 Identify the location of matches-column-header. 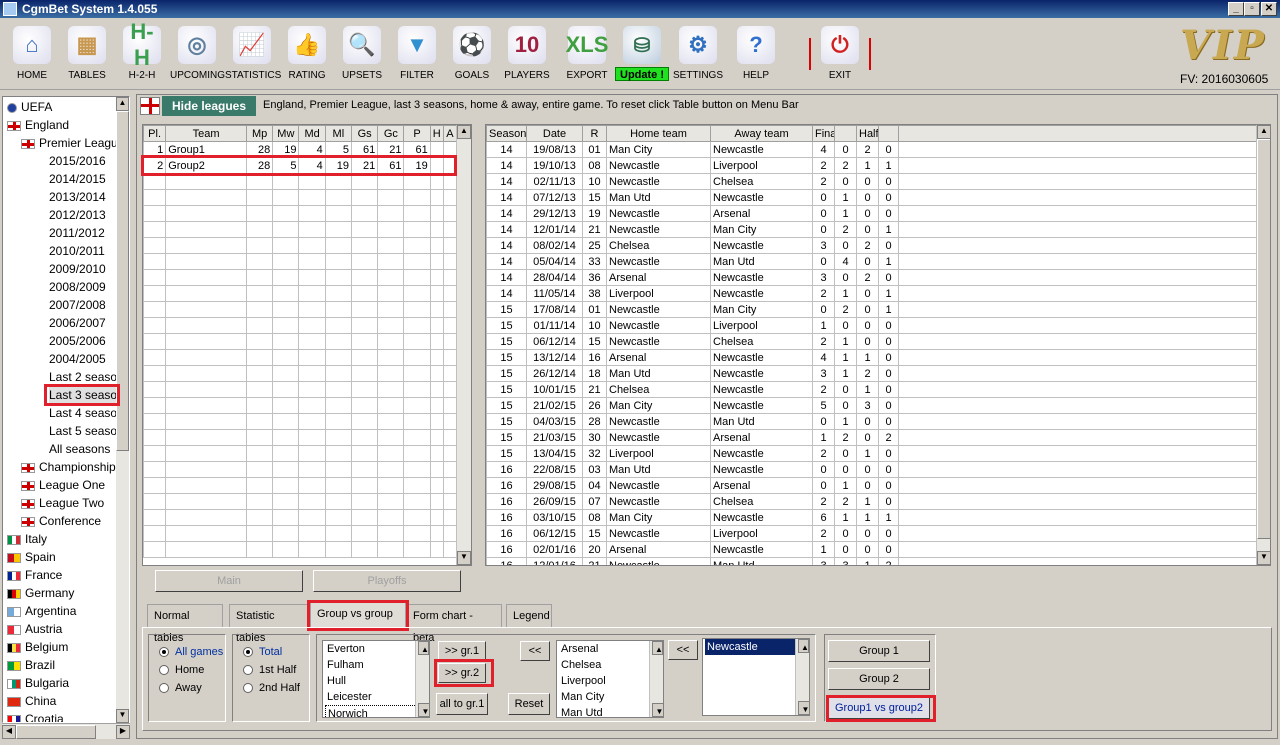
(845, 133).